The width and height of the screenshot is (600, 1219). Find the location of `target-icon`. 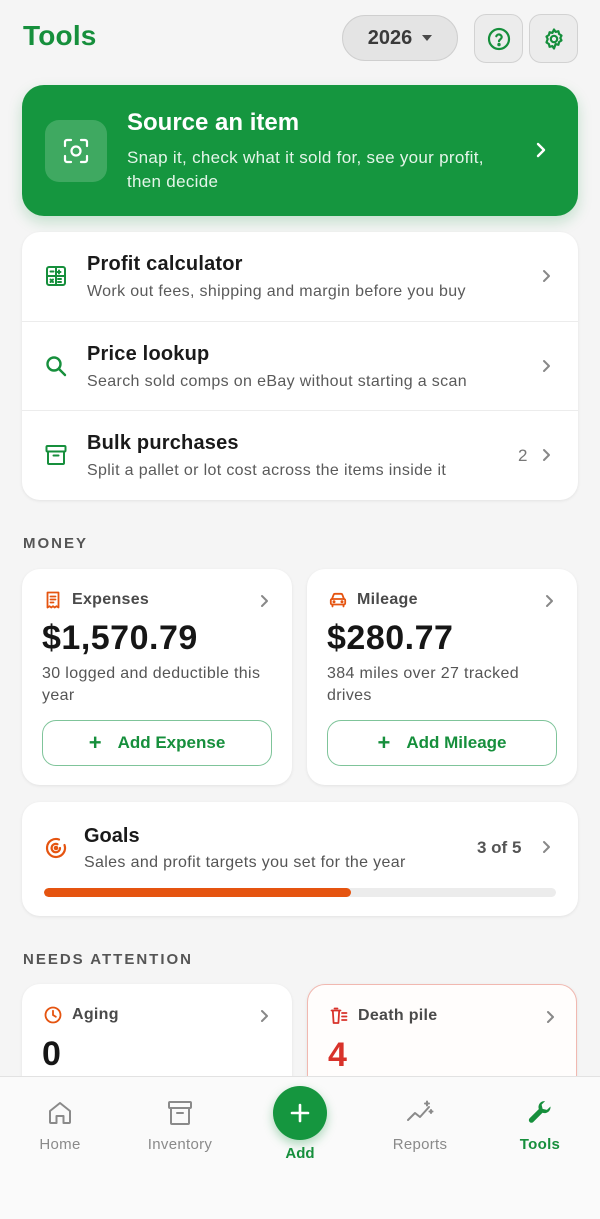

target-icon is located at coordinates (56, 848).